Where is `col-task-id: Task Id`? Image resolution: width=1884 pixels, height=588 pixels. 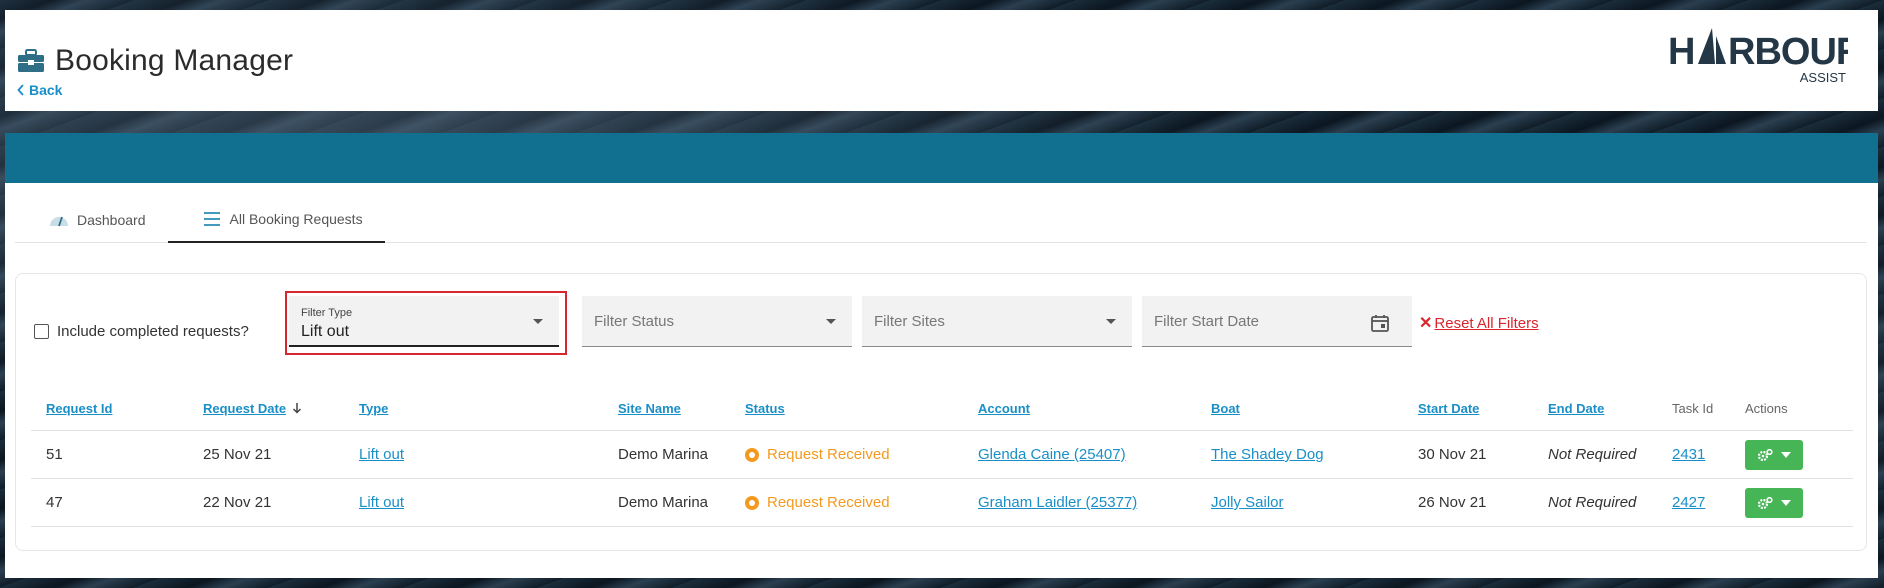 col-task-id: Task Id is located at coordinates (1693, 408).